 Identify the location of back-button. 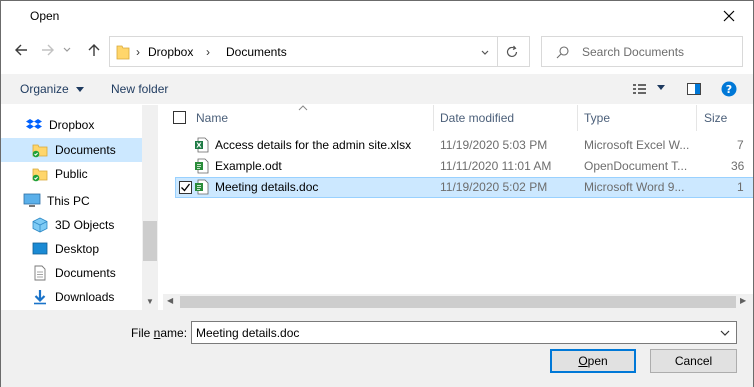
(21, 50).